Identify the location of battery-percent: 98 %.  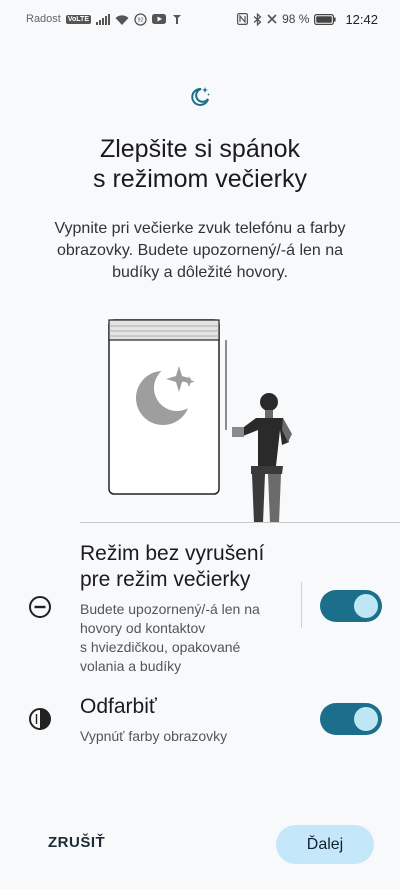
(296, 19).